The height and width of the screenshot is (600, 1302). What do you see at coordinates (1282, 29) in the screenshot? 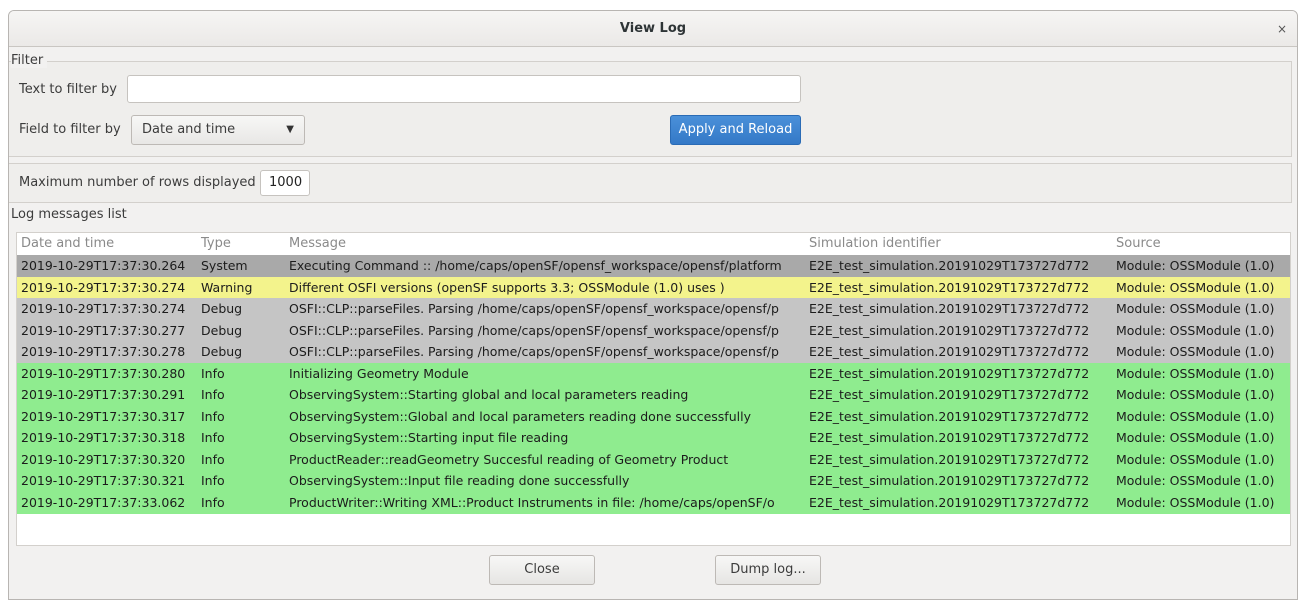
I see `close-icon: ×` at bounding box center [1282, 29].